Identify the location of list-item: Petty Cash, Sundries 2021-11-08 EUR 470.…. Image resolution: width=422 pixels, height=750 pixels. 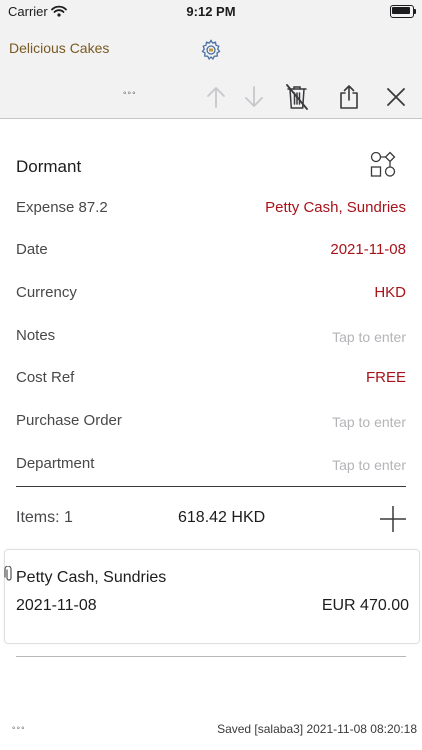
(212, 596).